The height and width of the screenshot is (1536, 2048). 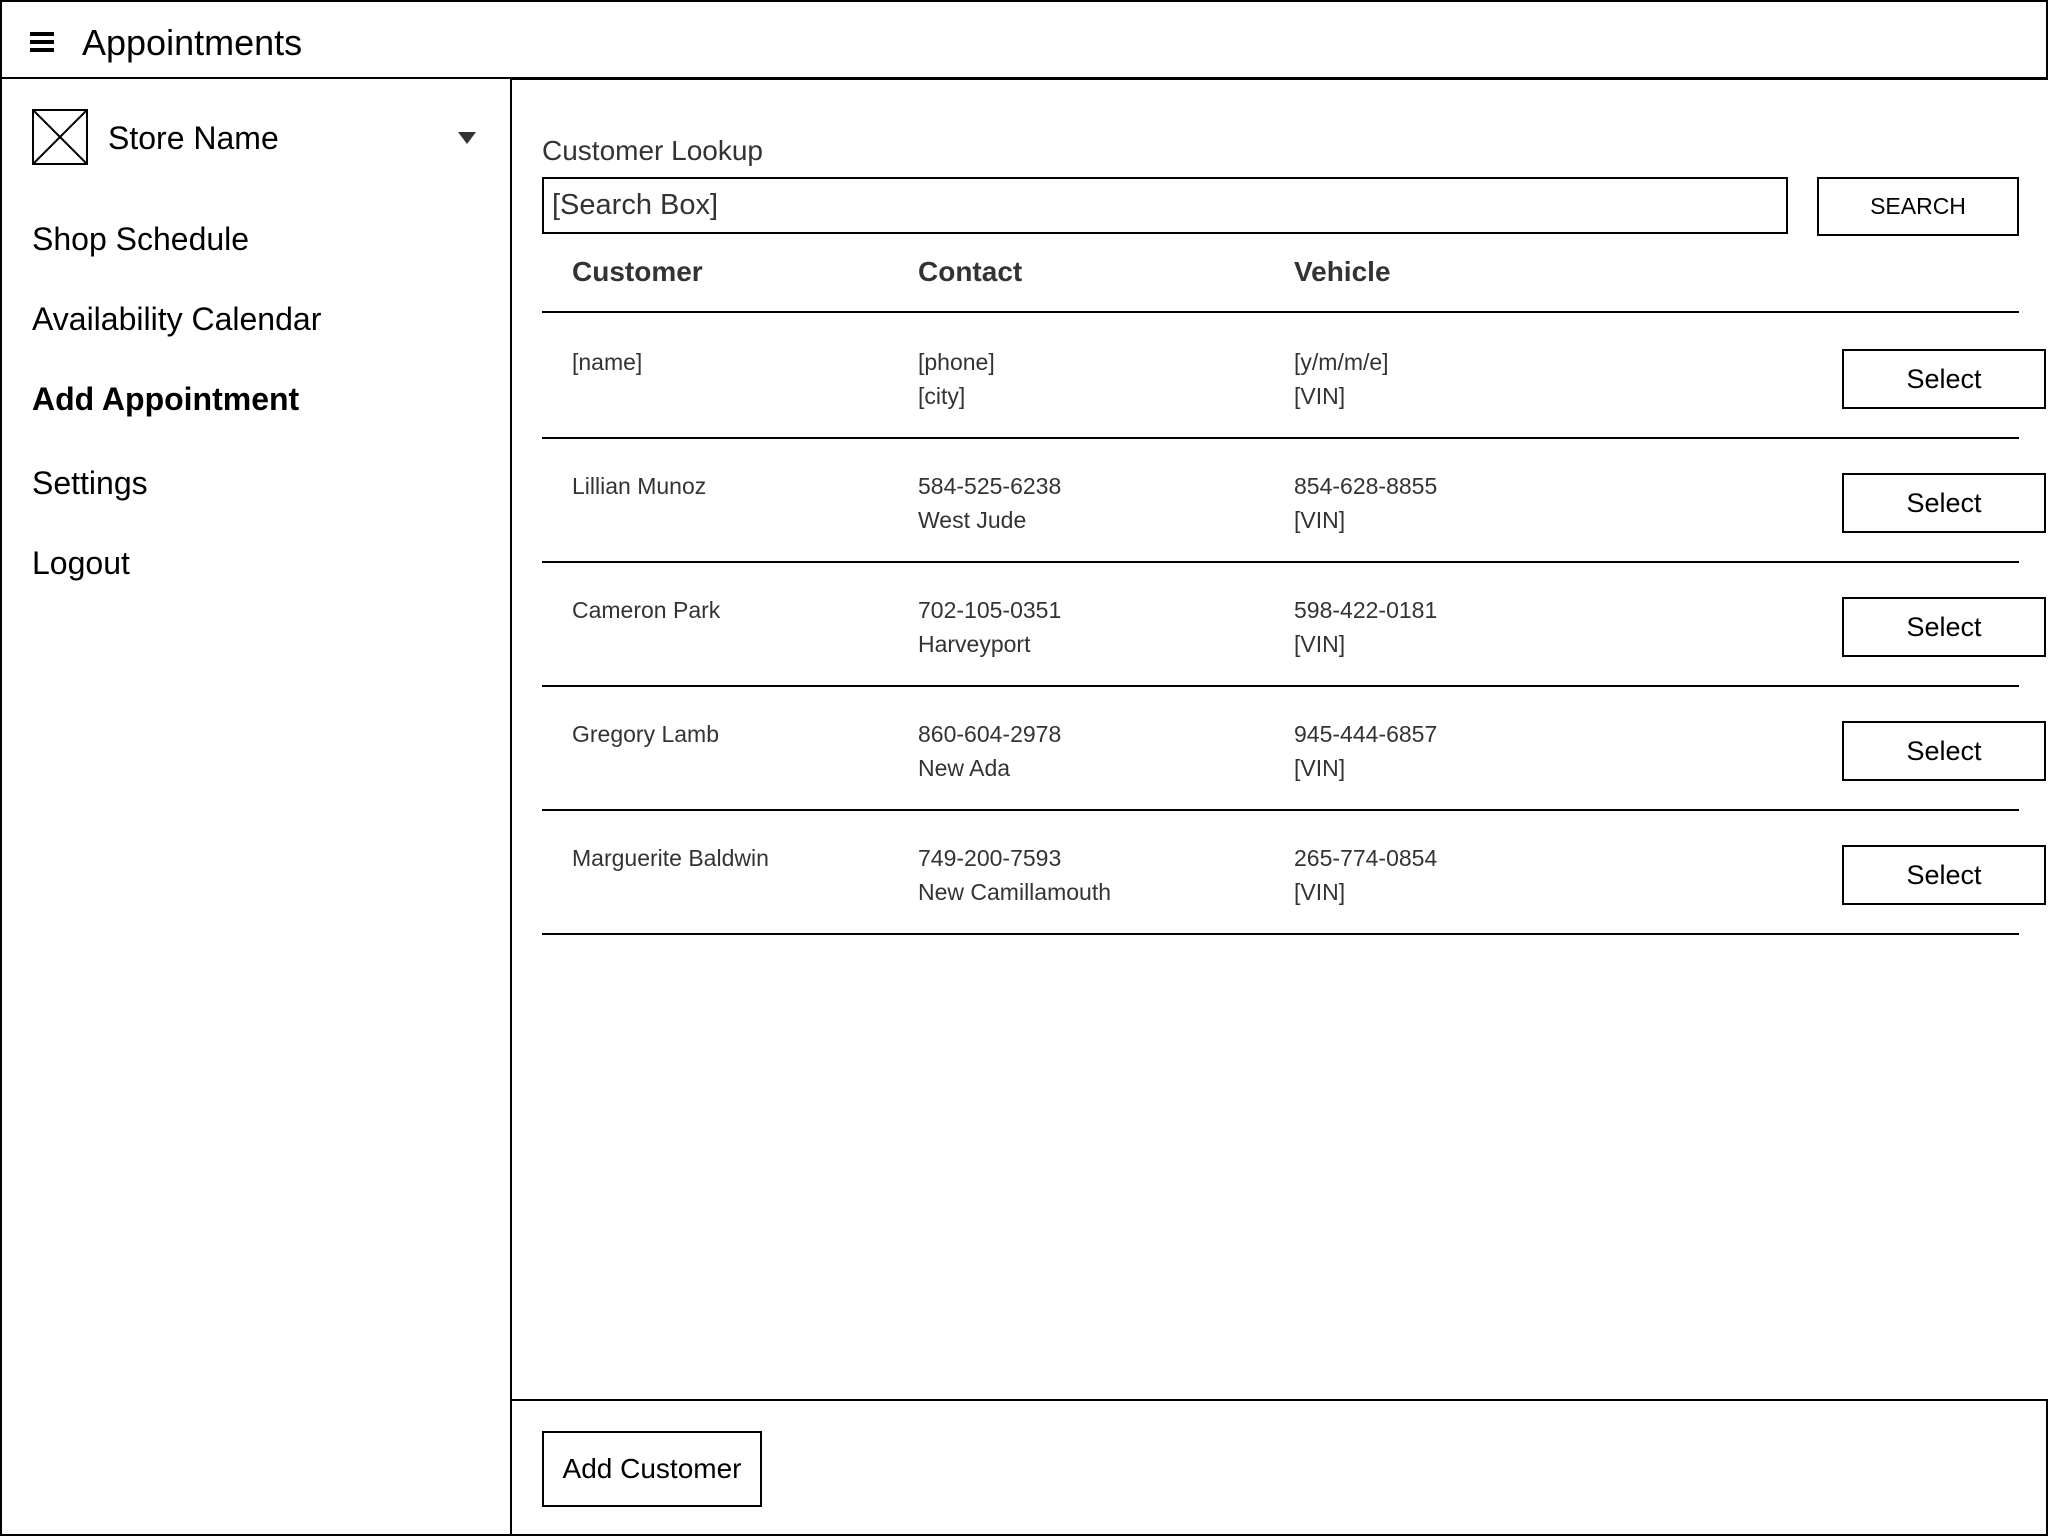 What do you see at coordinates (1918, 206) in the screenshot?
I see `search-button: SEARCH` at bounding box center [1918, 206].